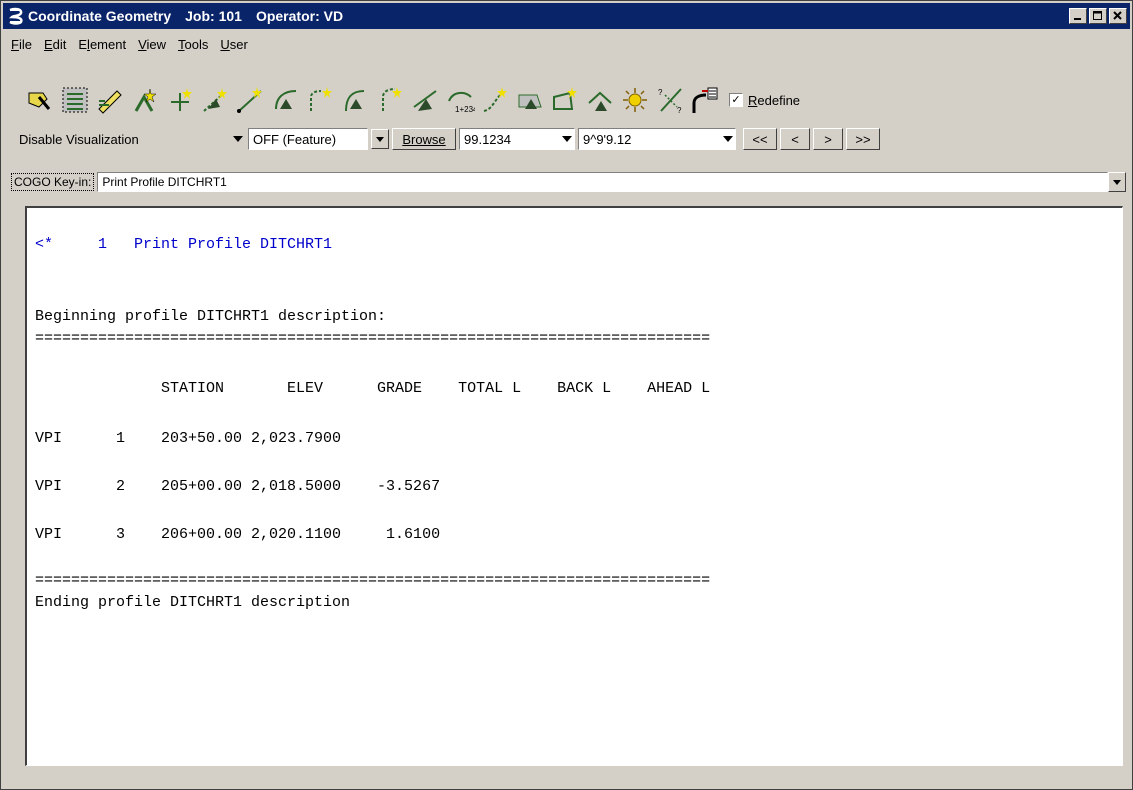  What do you see at coordinates (250, 100) in the screenshot?
I see `line-icon` at bounding box center [250, 100].